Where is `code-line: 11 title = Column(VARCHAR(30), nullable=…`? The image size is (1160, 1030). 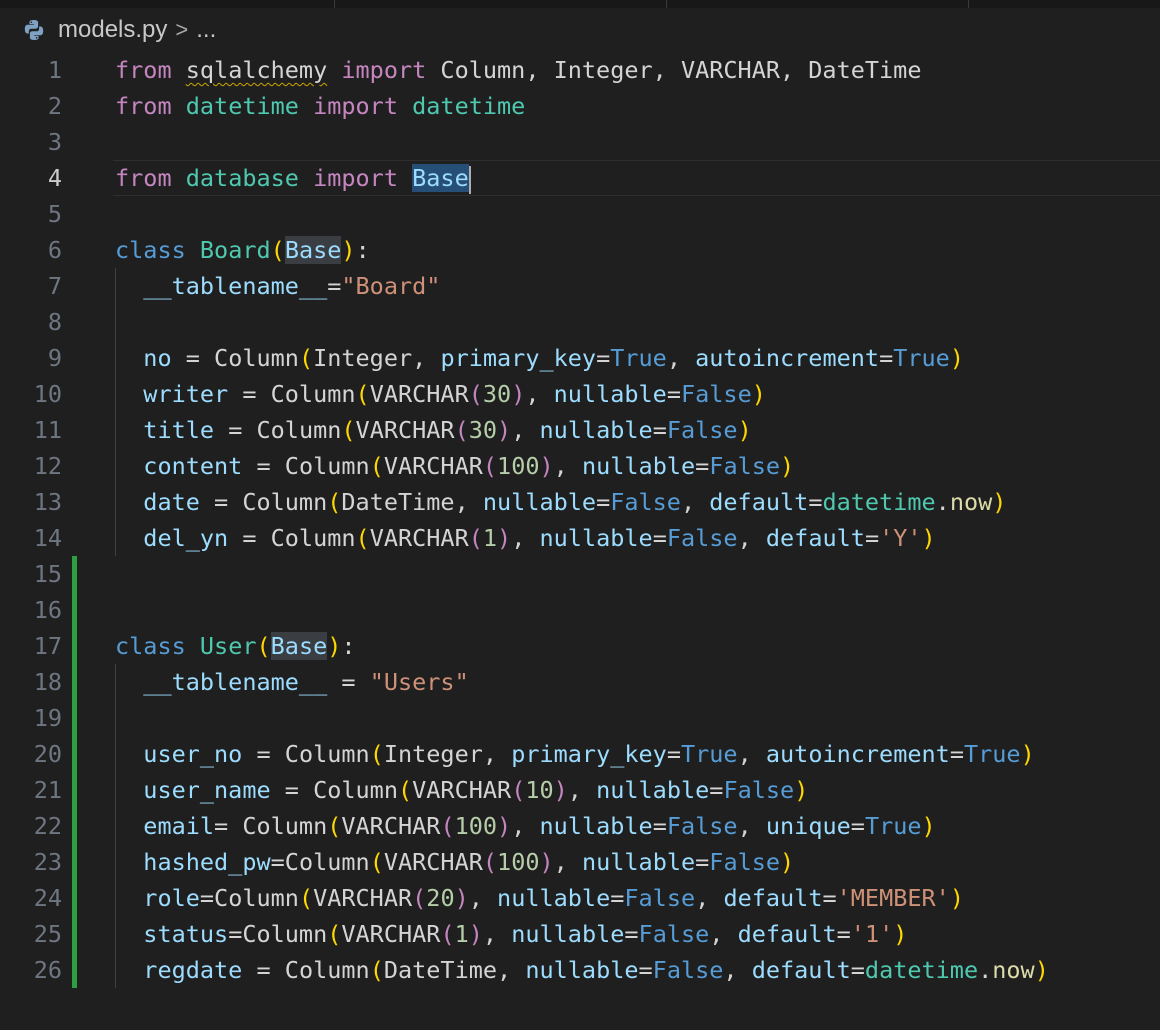
code-line: 11 title = Column(VARCHAR(30), nullable=… is located at coordinates (580, 430).